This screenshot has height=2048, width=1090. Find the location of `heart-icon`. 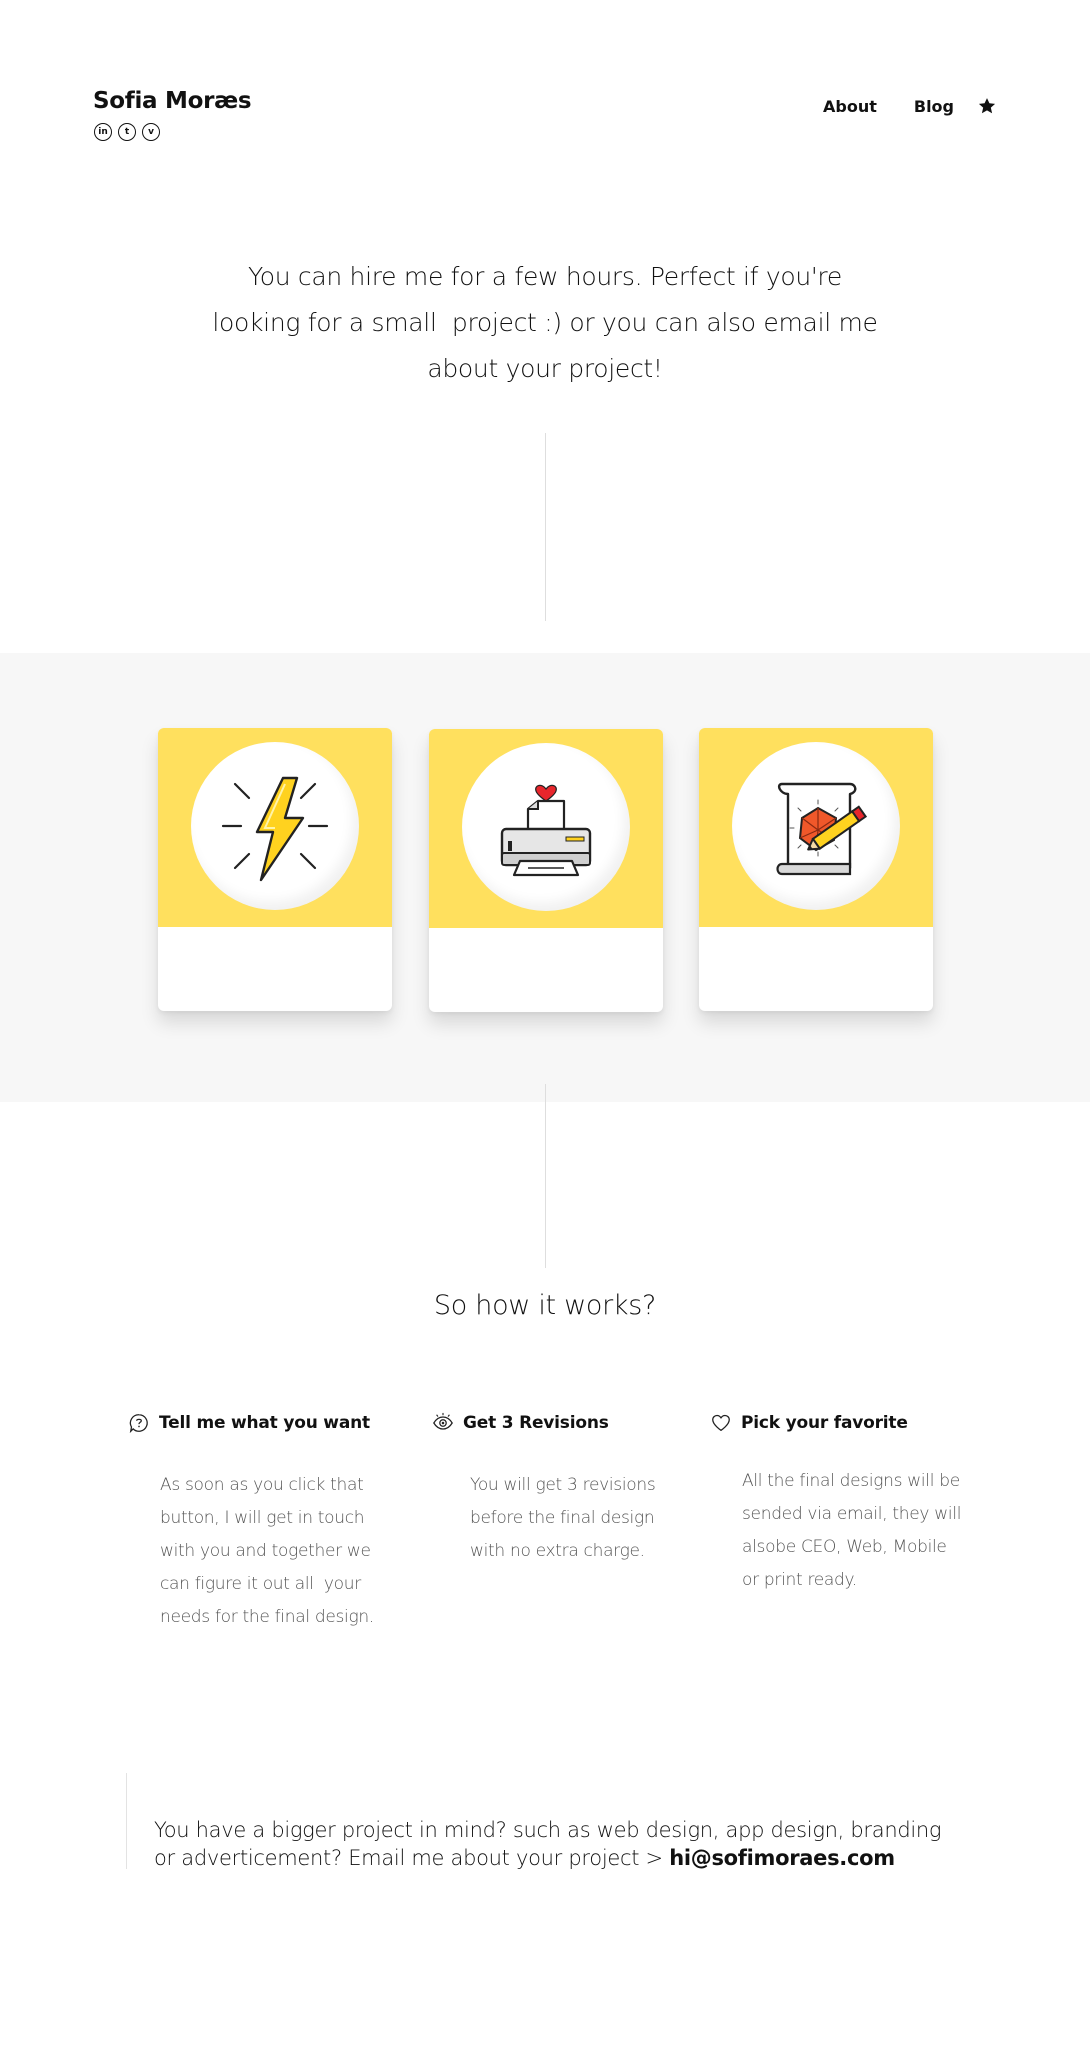

heart-icon is located at coordinates (721, 1423).